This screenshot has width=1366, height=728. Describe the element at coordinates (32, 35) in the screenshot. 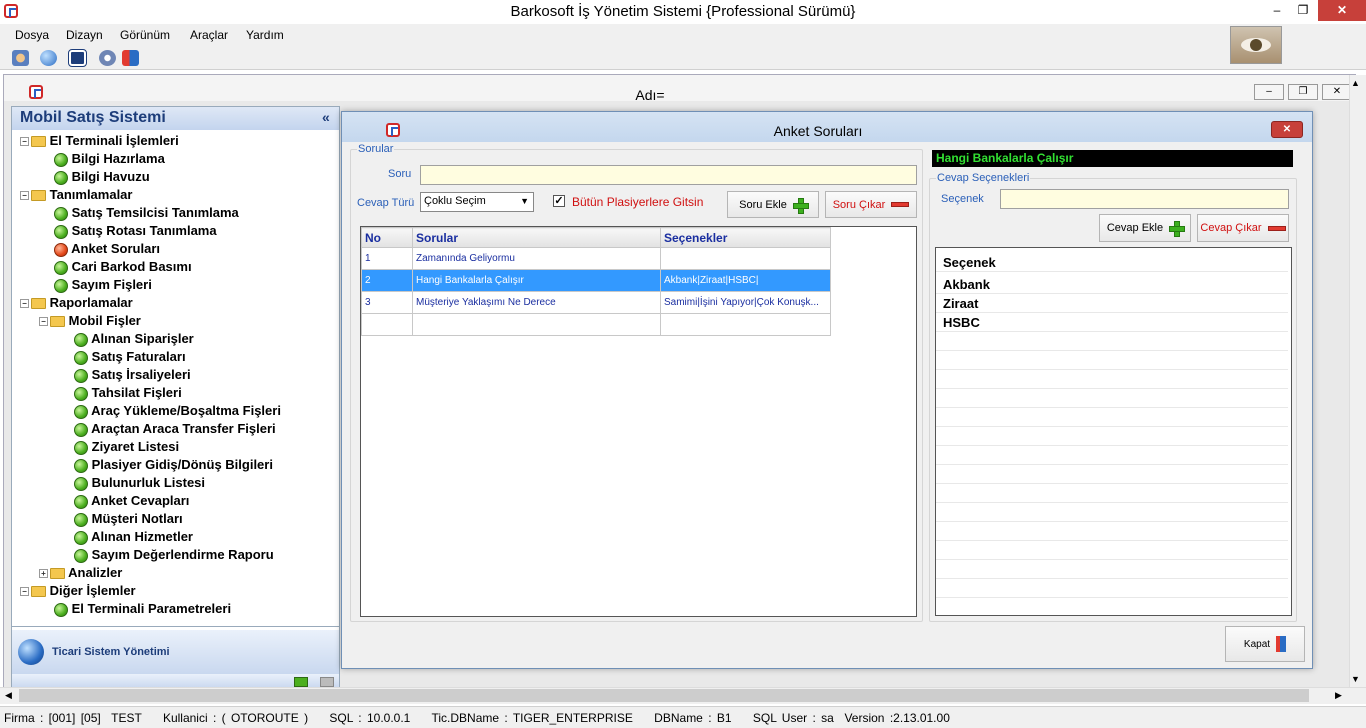

I see `menu-dosya: Dosya` at that location.